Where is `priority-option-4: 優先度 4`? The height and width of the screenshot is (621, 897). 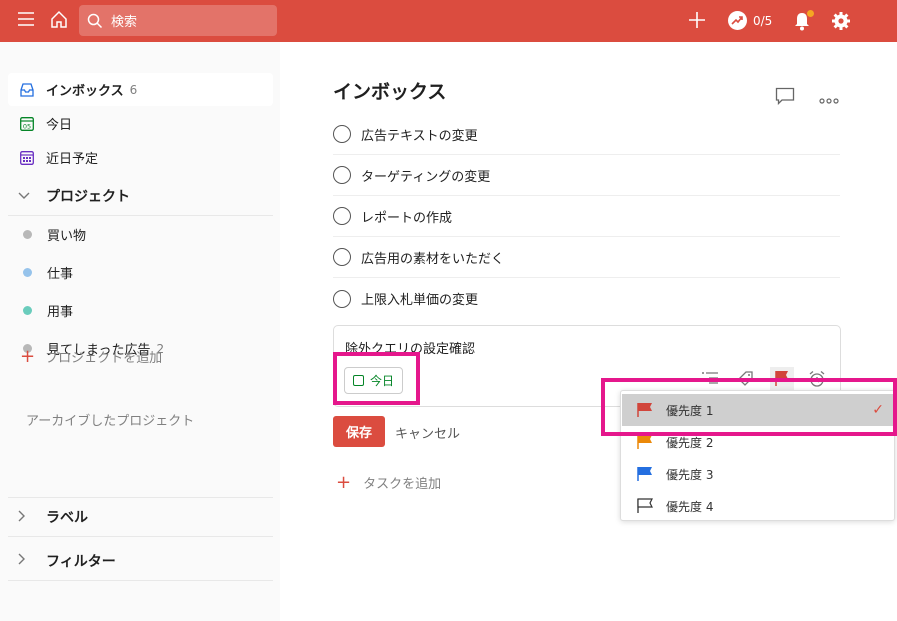 priority-option-4: 優先度 4 is located at coordinates (758, 506).